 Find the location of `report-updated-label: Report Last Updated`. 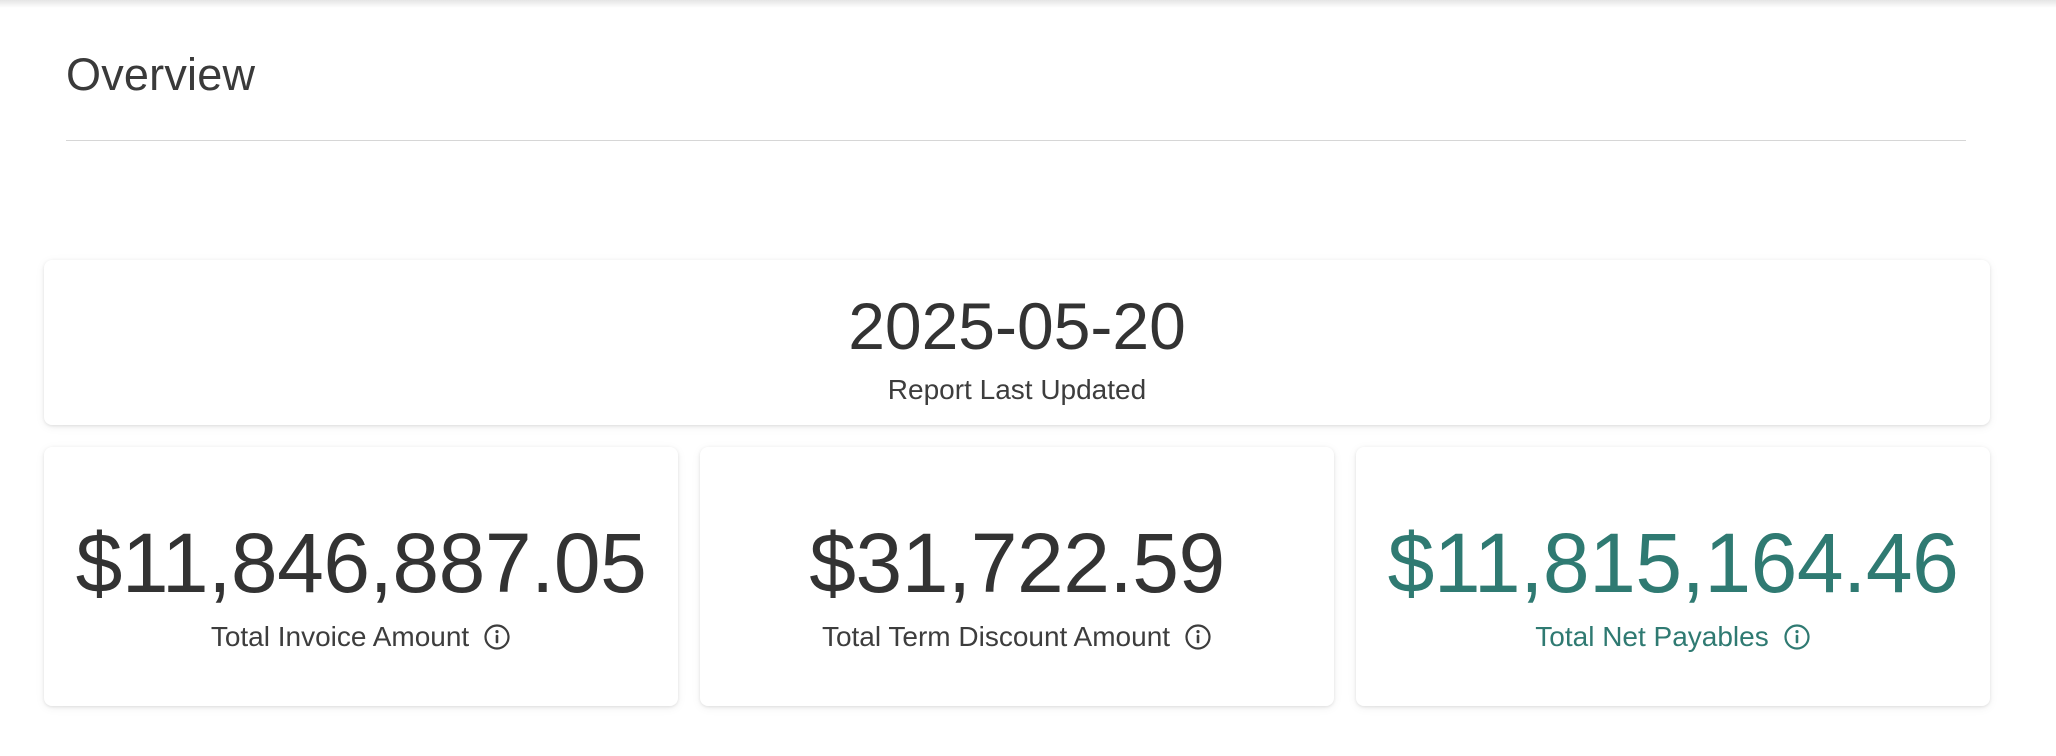

report-updated-label: Report Last Updated is located at coordinates (1017, 389).